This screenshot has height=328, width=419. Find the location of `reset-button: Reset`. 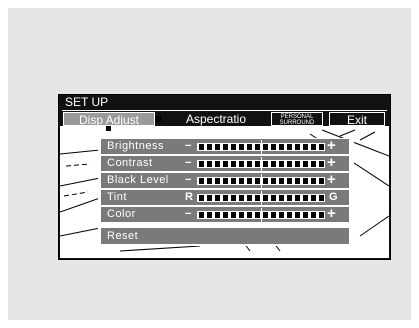

reset-button: Reset is located at coordinates (225, 236).